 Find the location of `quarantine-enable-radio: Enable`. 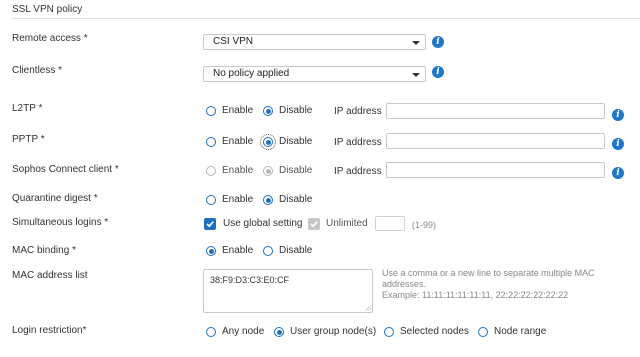

quarantine-enable-radio: Enable is located at coordinates (229, 199).